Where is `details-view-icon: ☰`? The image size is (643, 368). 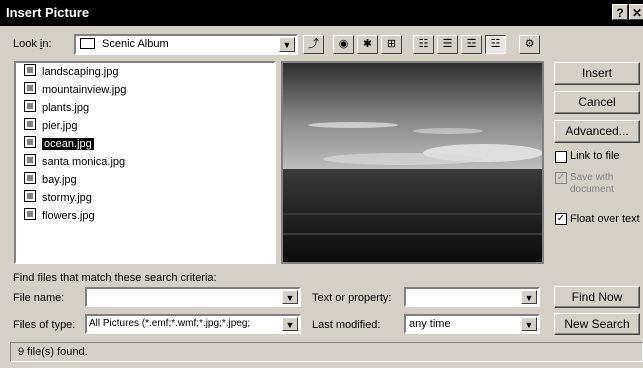 details-view-icon: ☰ is located at coordinates (447, 44).